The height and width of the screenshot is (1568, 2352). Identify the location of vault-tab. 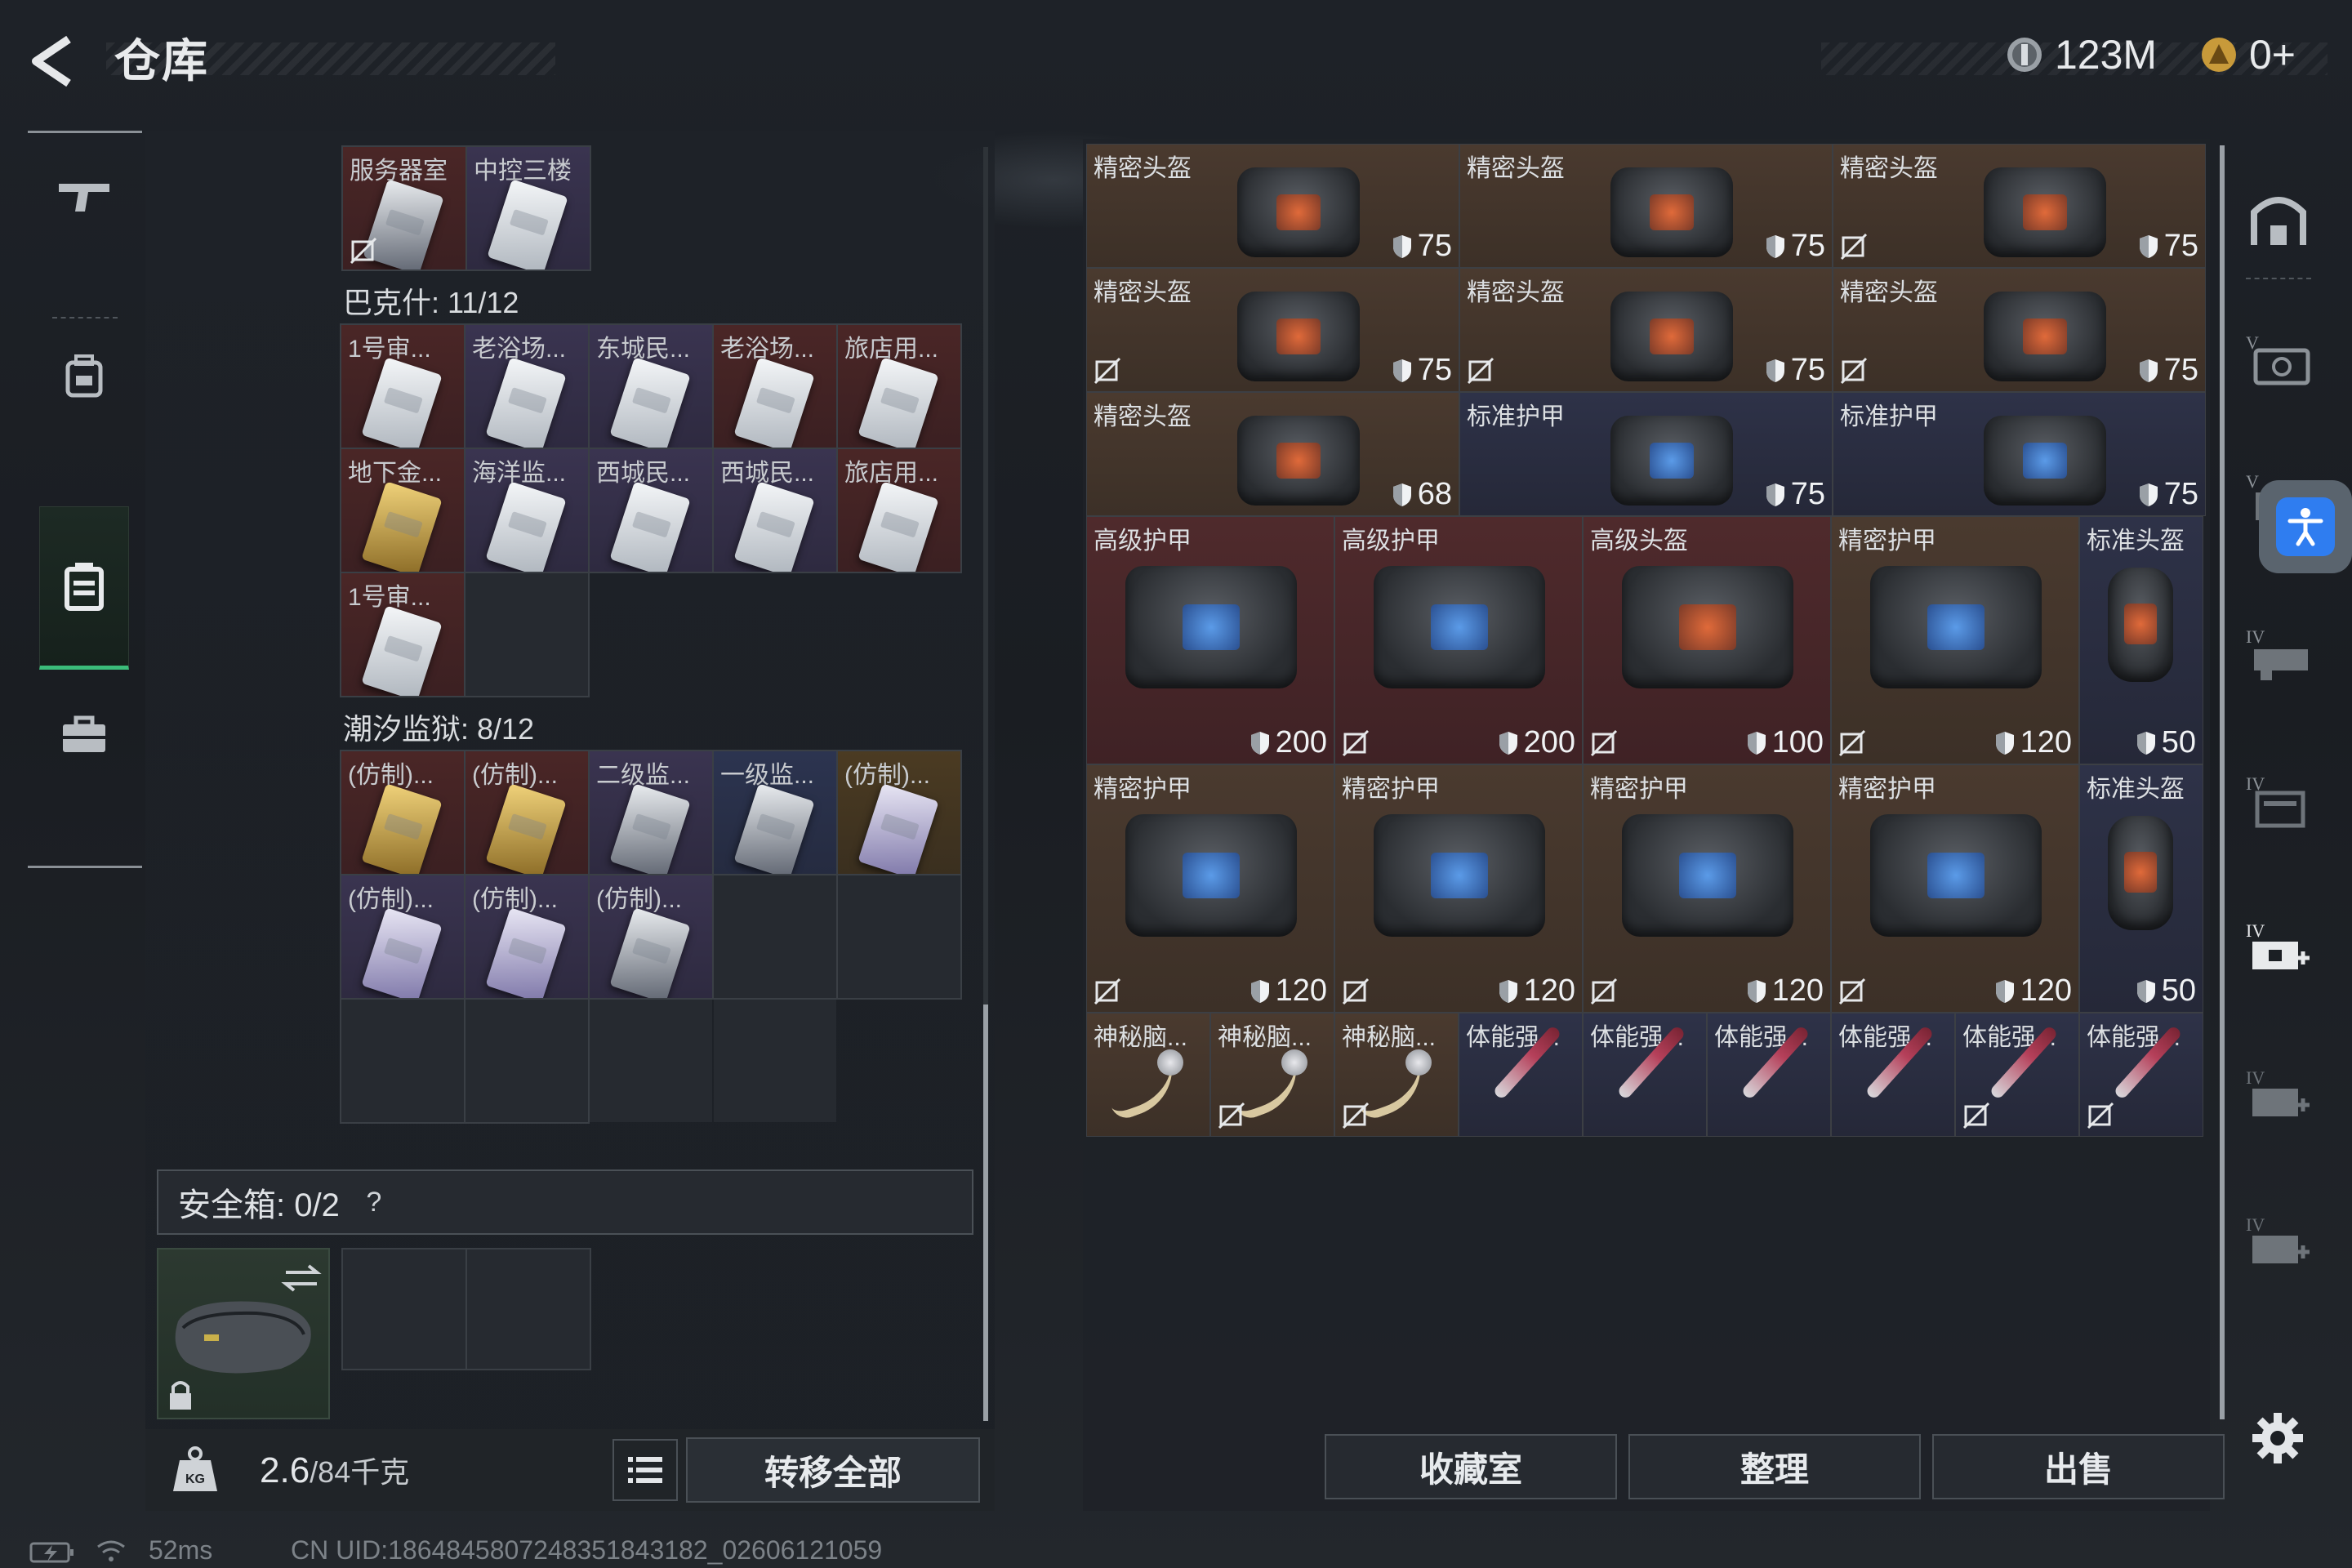
(2278, 220).